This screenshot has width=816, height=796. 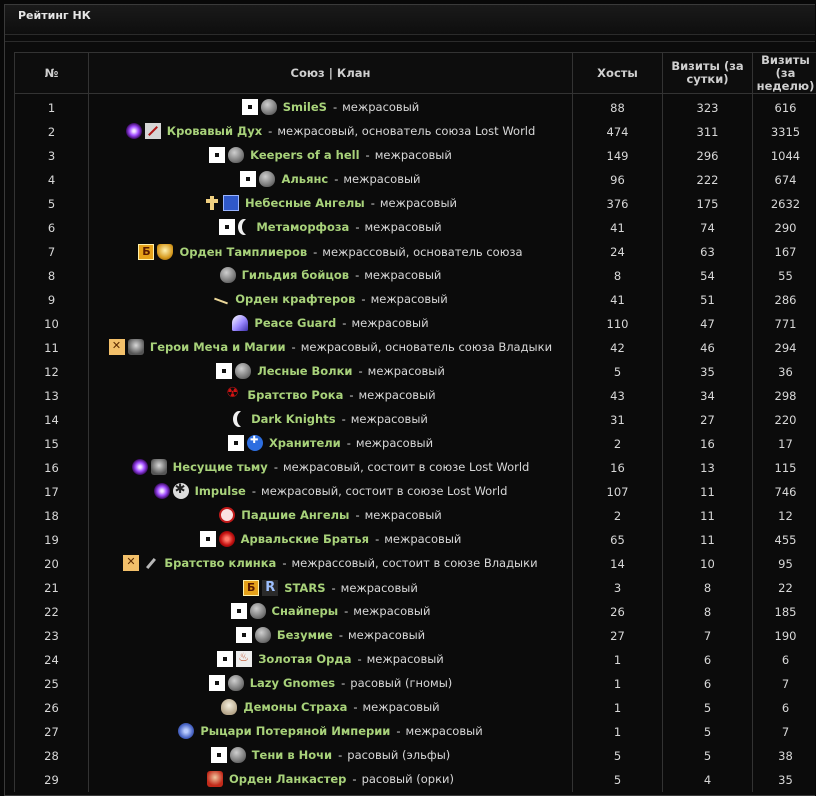 What do you see at coordinates (221, 299) in the screenshot?
I see `blade-icon` at bounding box center [221, 299].